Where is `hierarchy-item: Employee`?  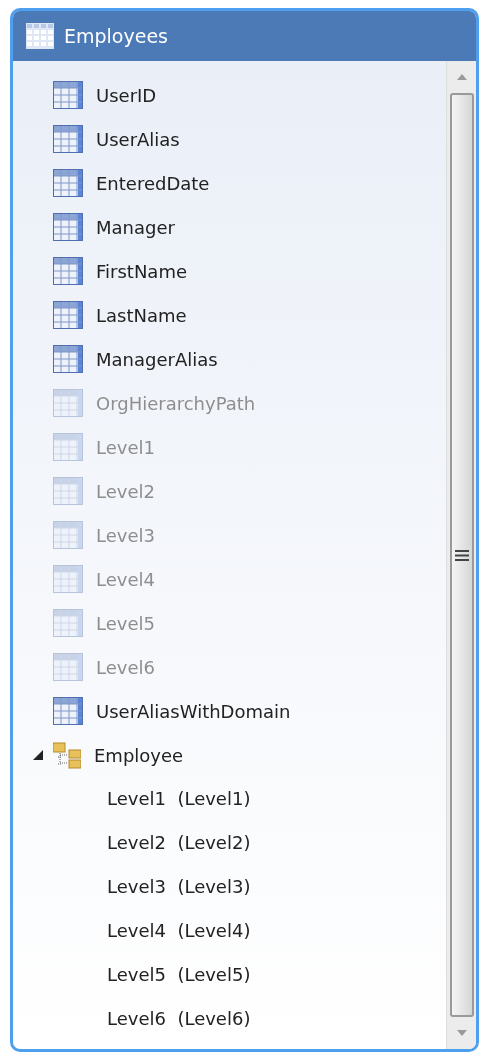 hierarchy-item: Employee is located at coordinates (113, 755).